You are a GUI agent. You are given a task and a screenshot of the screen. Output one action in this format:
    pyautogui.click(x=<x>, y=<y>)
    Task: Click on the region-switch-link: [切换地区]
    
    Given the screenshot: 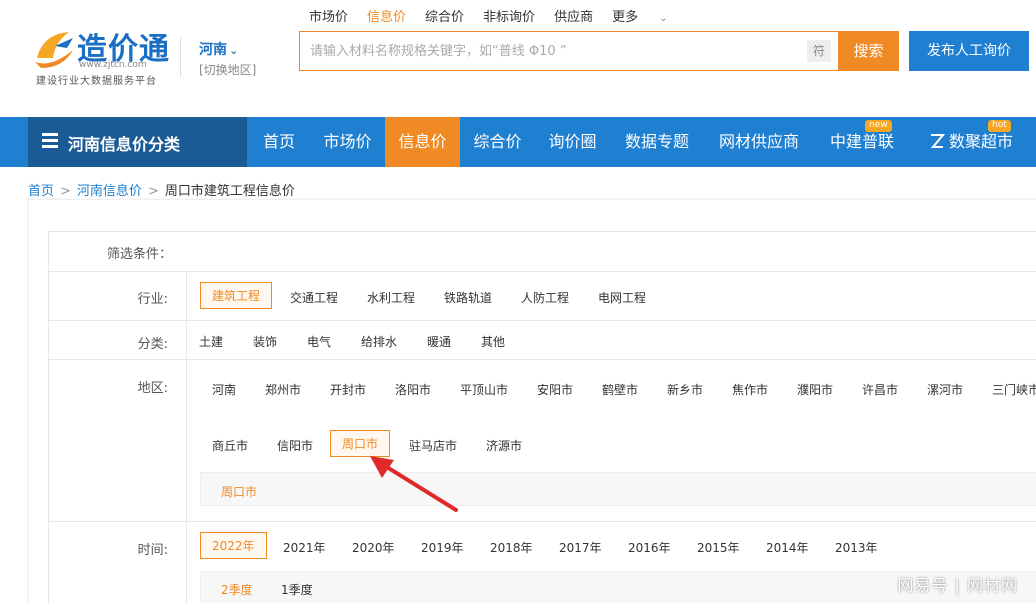 What is the action you would take?
    pyautogui.click(x=227, y=69)
    